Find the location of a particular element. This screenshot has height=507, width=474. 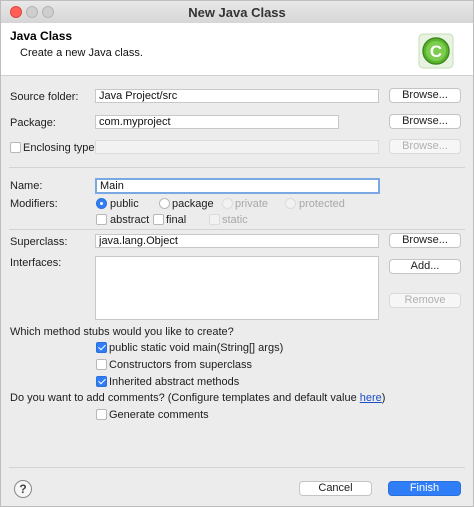

generate-comments-label: Generate comments is located at coordinates (159, 415).